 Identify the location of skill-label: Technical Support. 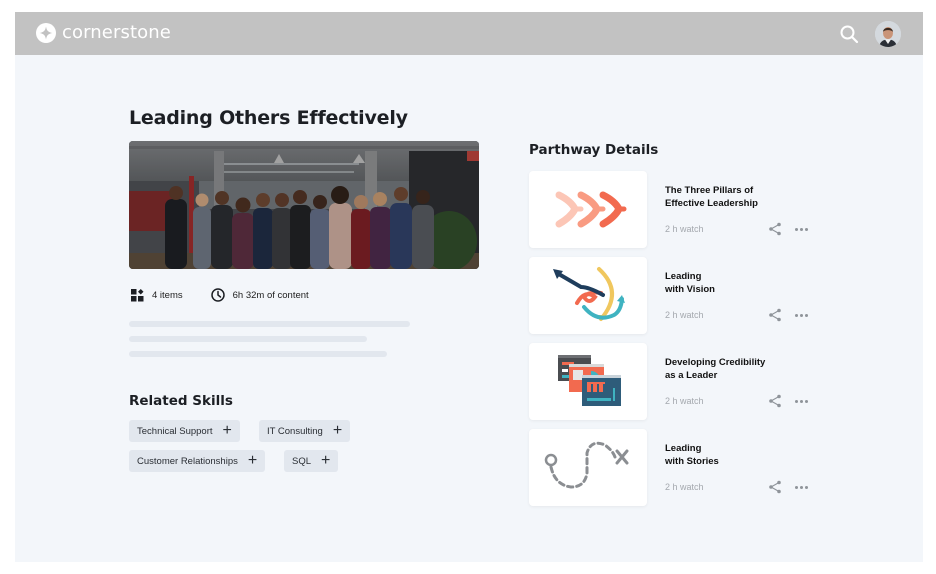
(175, 431).